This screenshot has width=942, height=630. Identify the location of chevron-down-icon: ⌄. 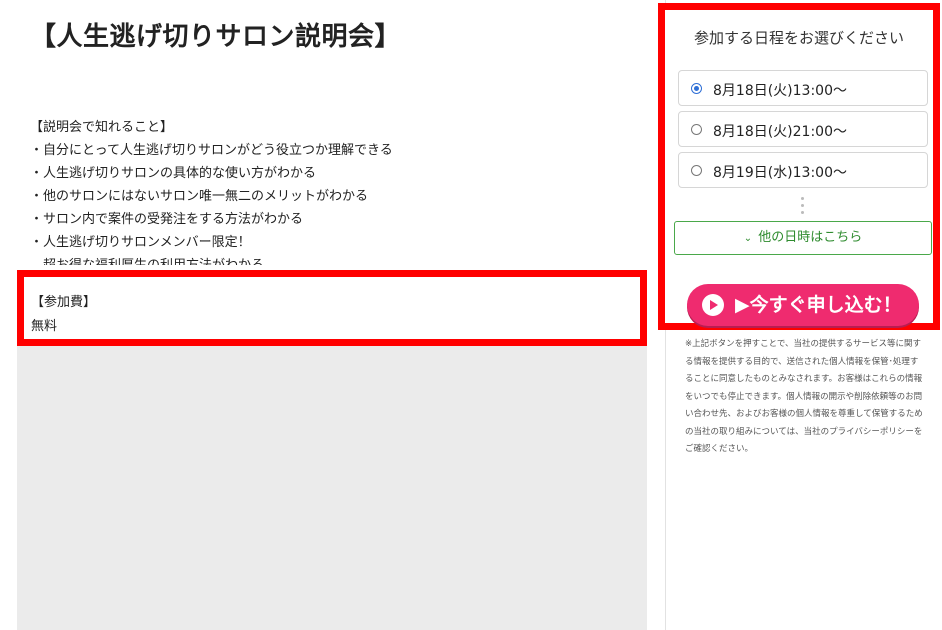
(748, 238).